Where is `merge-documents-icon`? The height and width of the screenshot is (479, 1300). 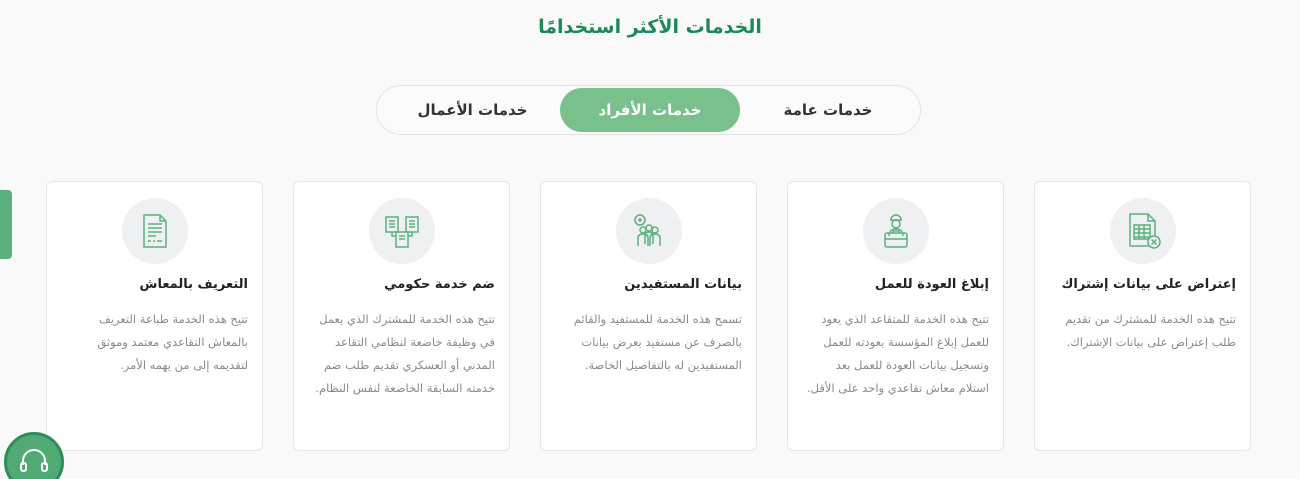
merge-documents-icon is located at coordinates (401, 232).